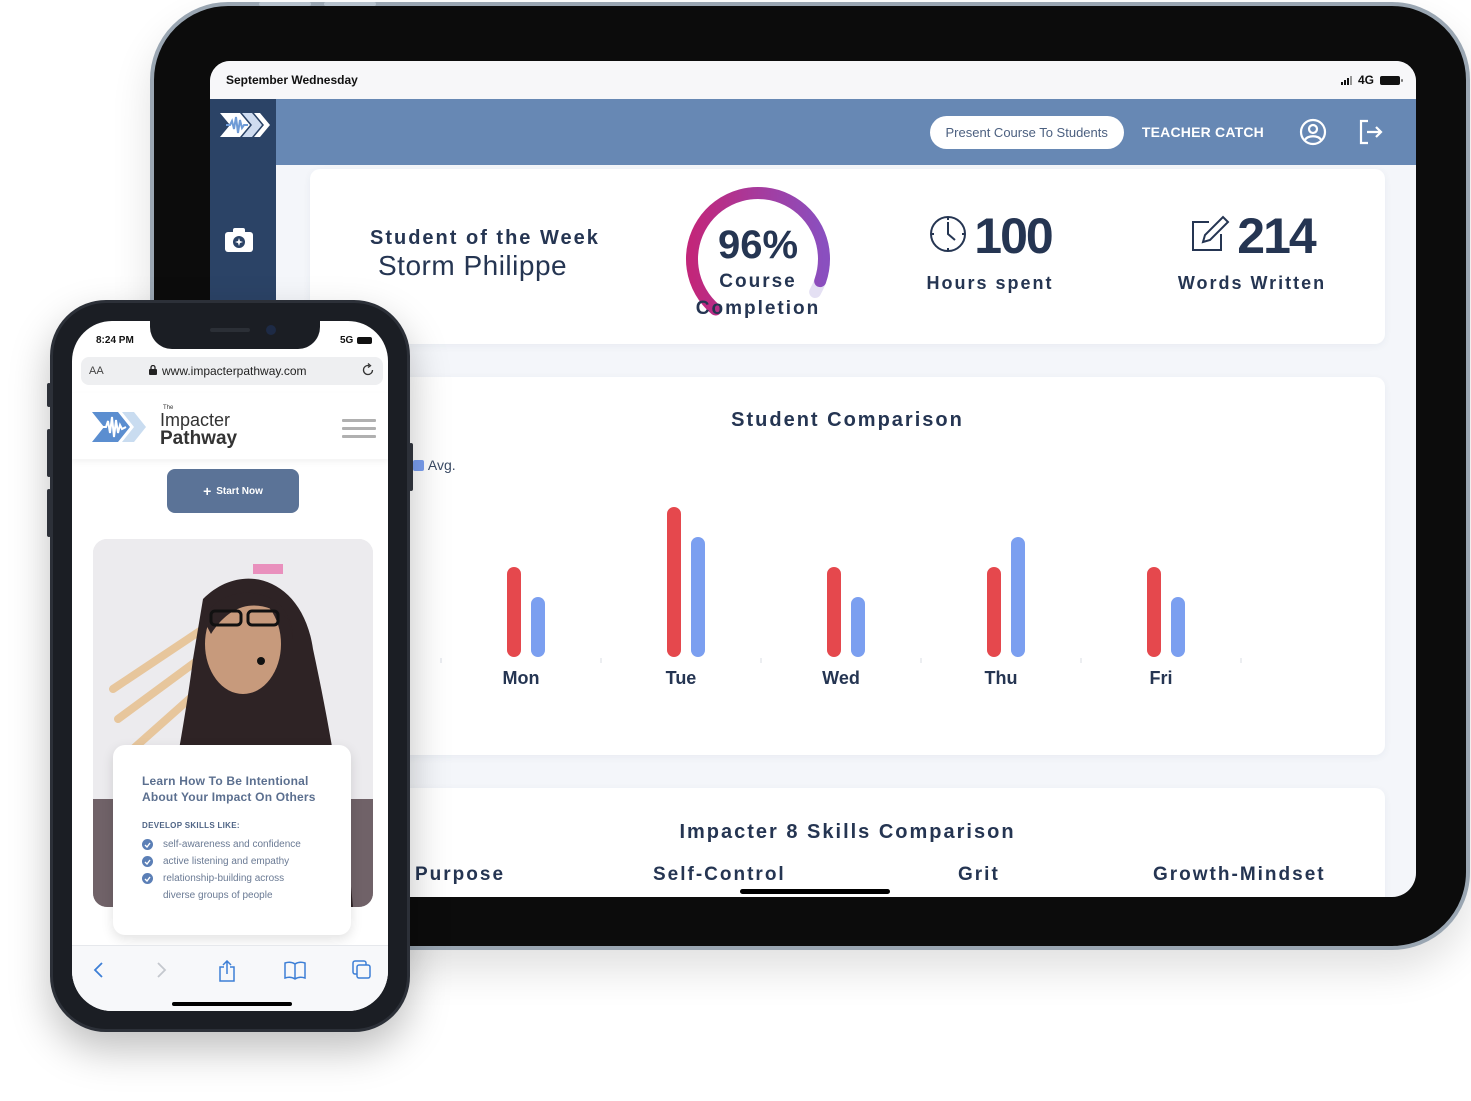  I want to click on start-now-button: + Start Now, so click(233, 491).